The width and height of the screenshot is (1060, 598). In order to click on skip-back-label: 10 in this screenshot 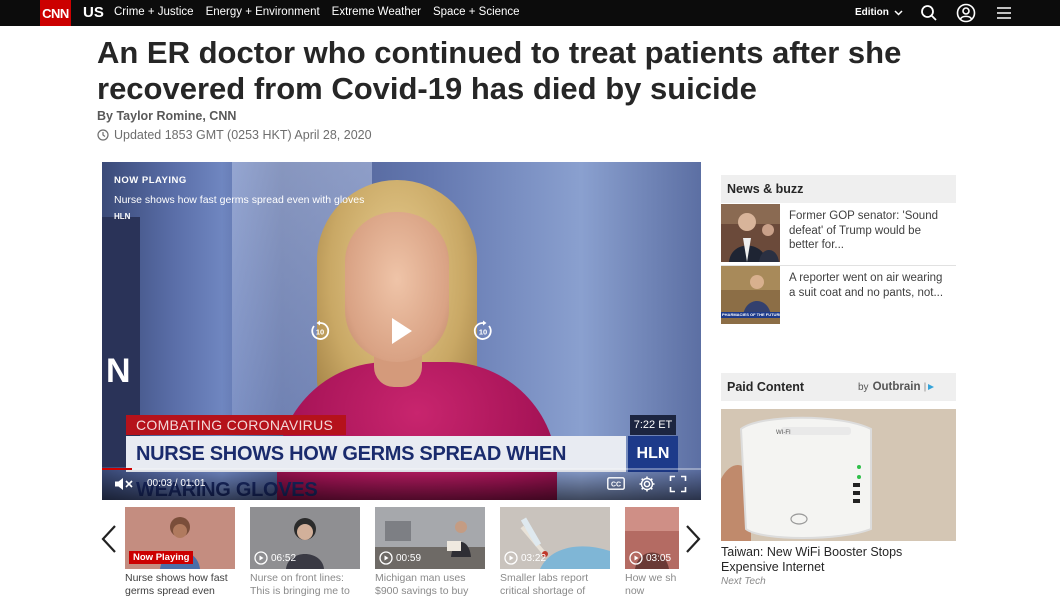, I will do `click(320, 332)`.